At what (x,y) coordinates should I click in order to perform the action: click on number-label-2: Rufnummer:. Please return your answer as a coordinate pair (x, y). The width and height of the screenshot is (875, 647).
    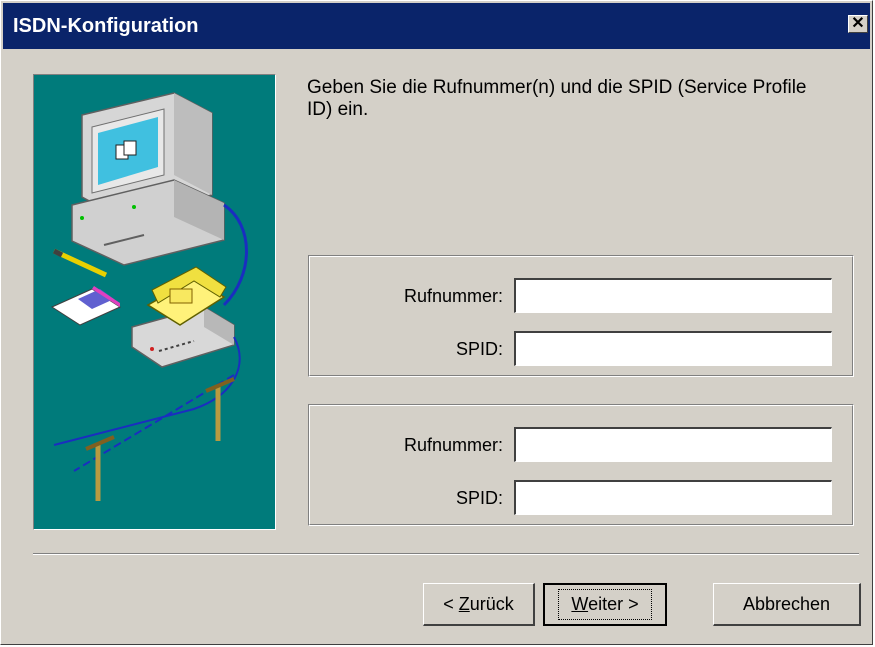
    Looking at the image, I should click on (453, 445).